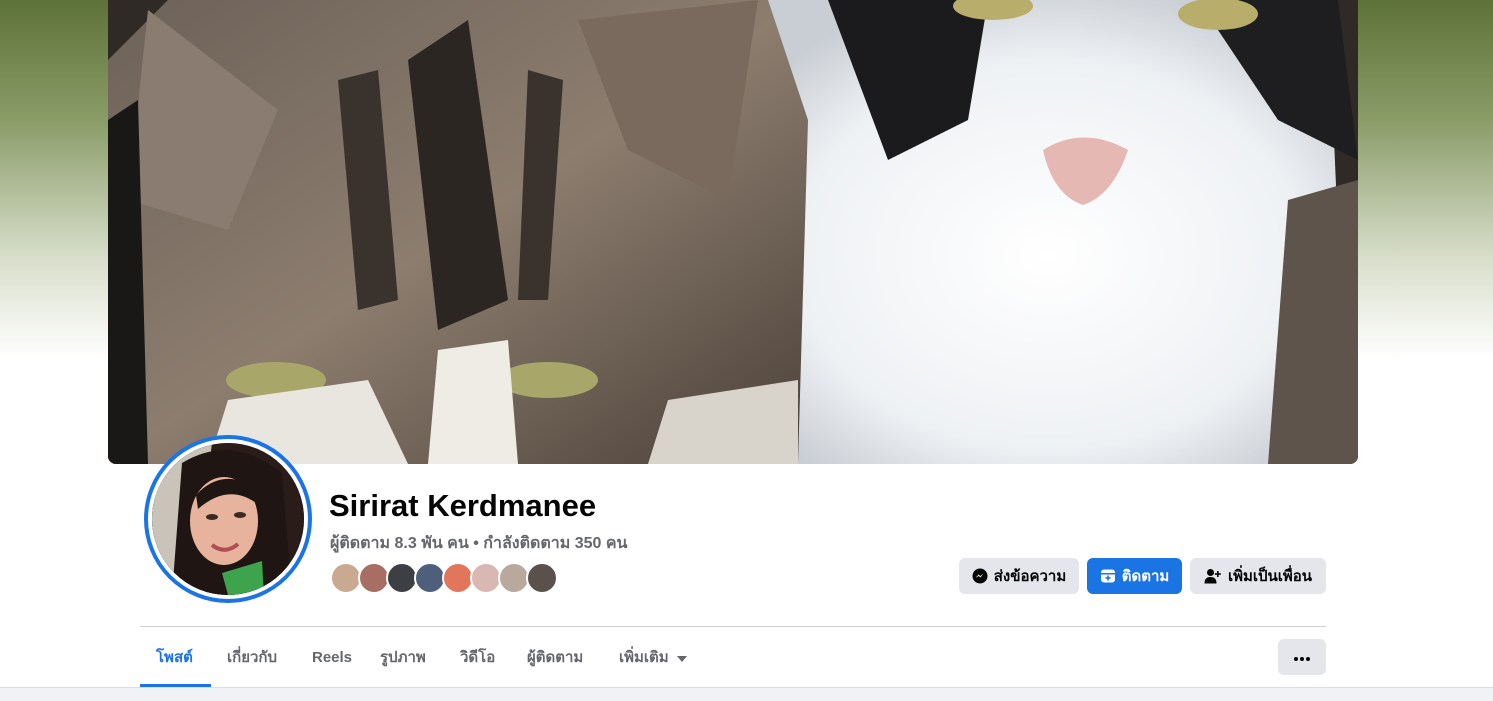 Image resolution: width=1493 pixels, height=701 pixels. I want to click on add-friend-button: เพิ่มเป็นเพื่อน, so click(1258, 576).